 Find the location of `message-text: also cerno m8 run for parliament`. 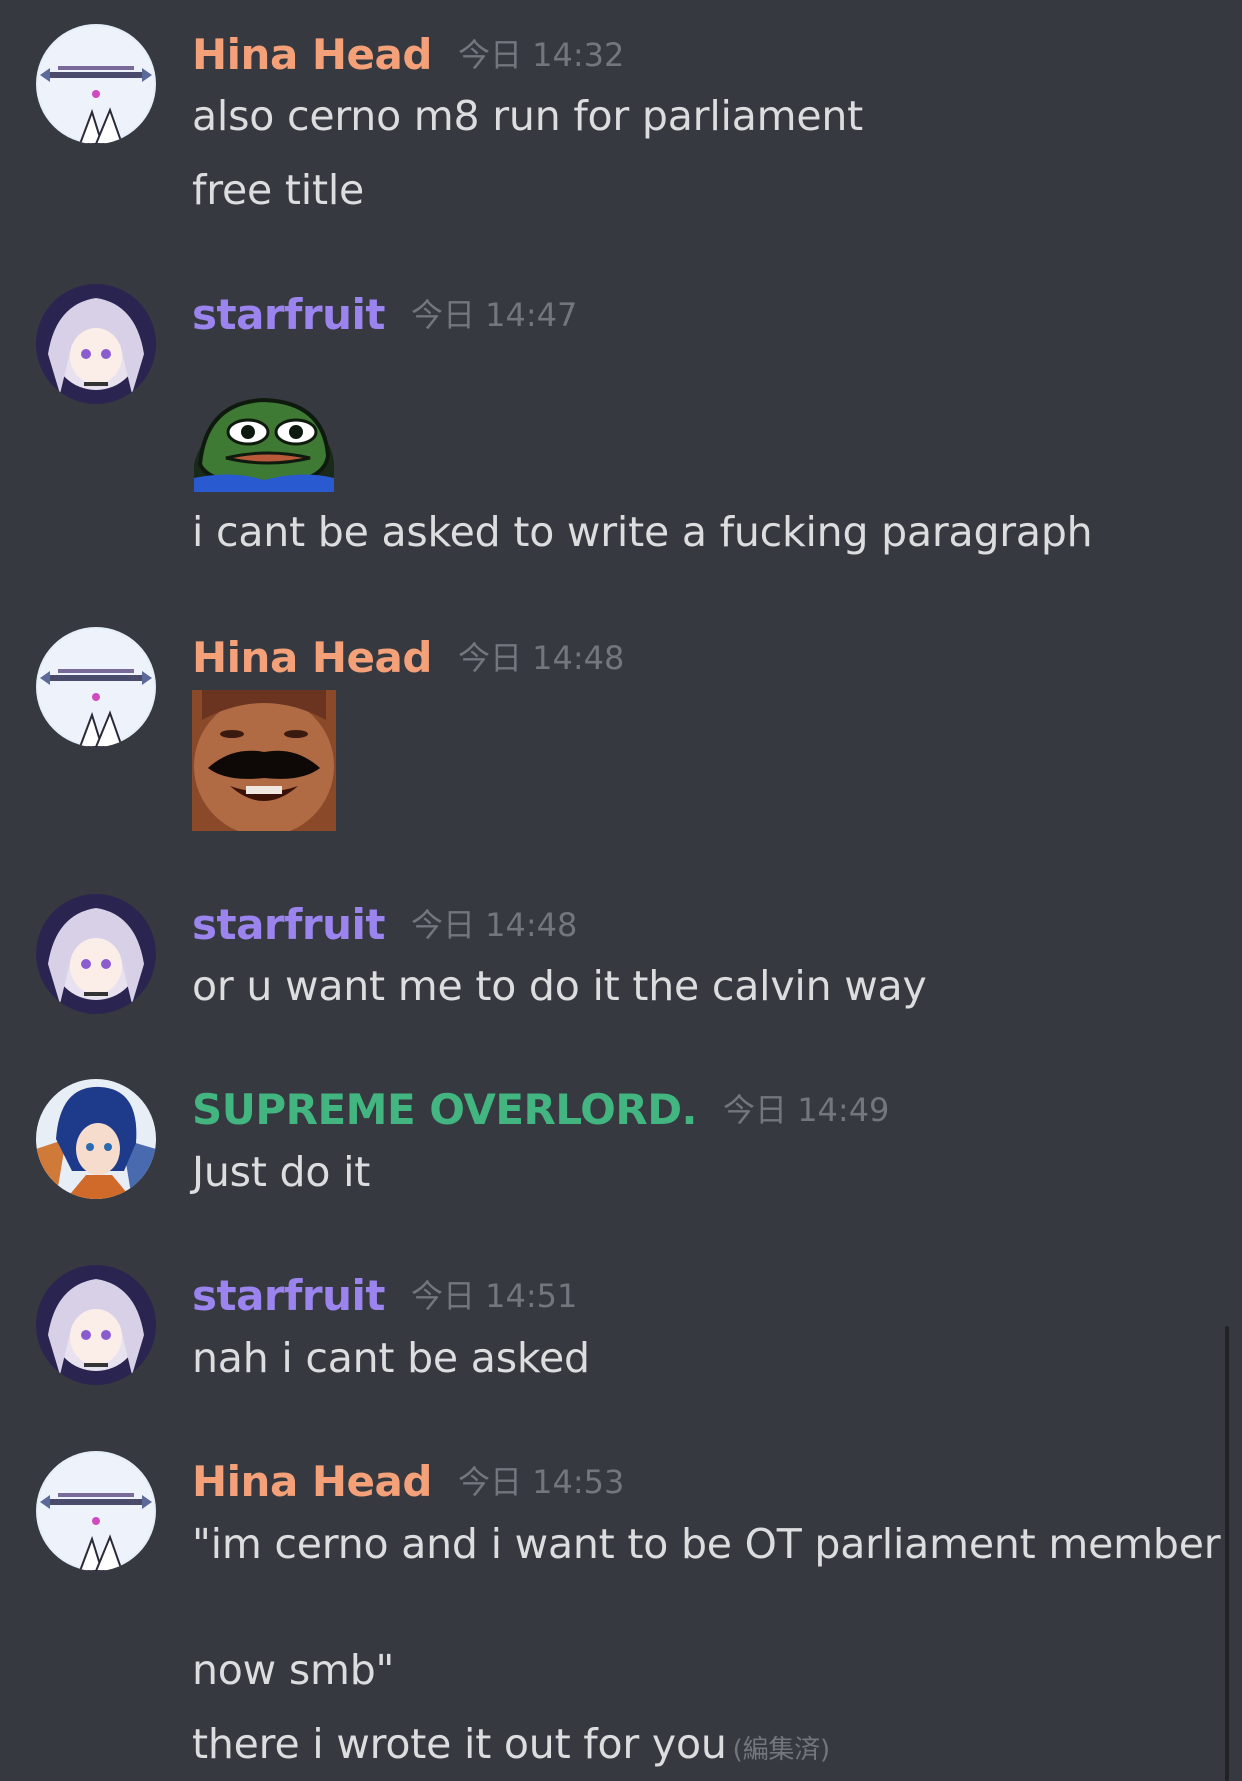

message-text: also cerno m8 run for parliament is located at coordinates (528, 116).